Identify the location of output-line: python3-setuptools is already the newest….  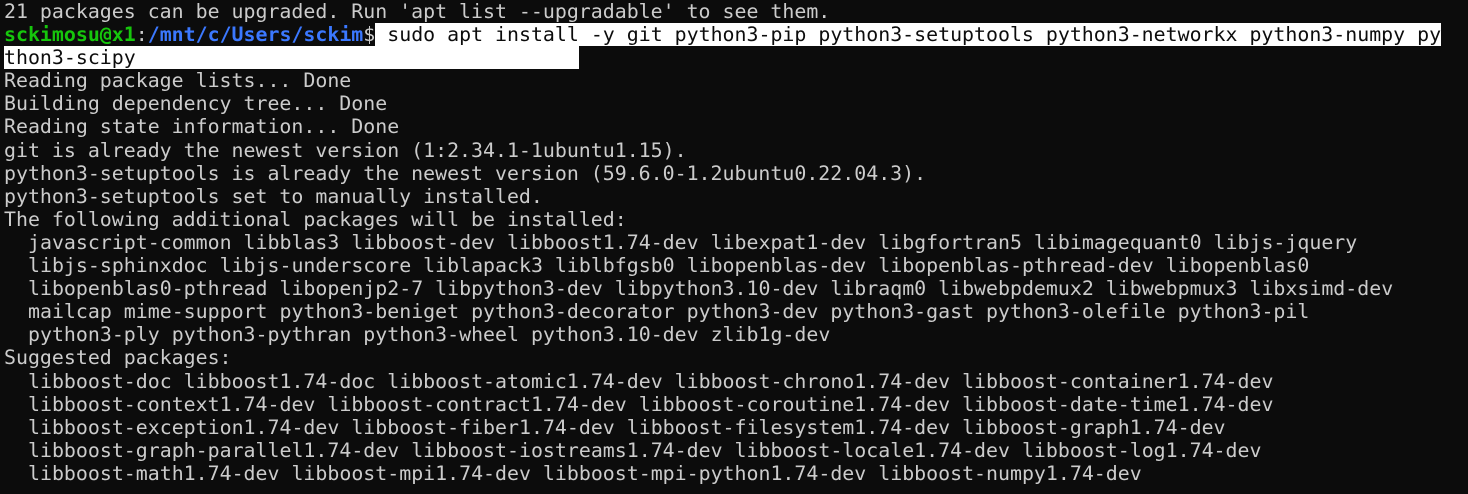
(465, 173).